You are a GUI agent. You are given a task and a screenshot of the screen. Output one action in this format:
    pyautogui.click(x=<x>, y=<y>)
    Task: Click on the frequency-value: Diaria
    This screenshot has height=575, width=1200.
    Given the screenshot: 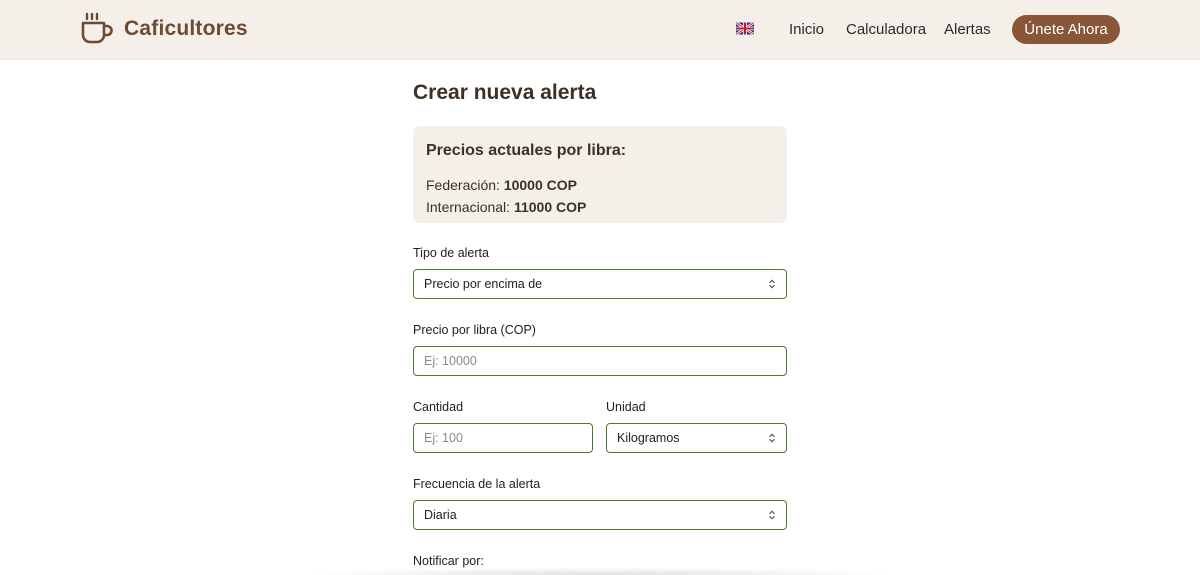 What is the action you would take?
    pyautogui.click(x=440, y=515)
    